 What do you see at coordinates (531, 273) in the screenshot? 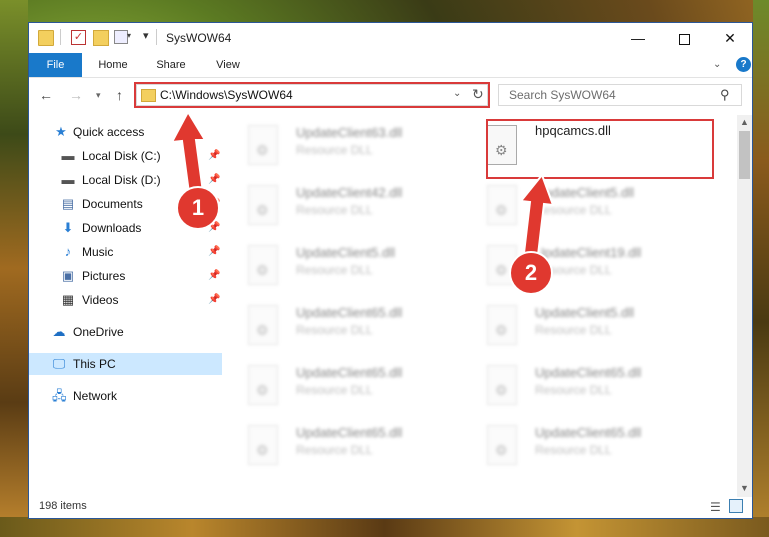
I see `step-2-badge: 2` at bounding box center [531, 273].